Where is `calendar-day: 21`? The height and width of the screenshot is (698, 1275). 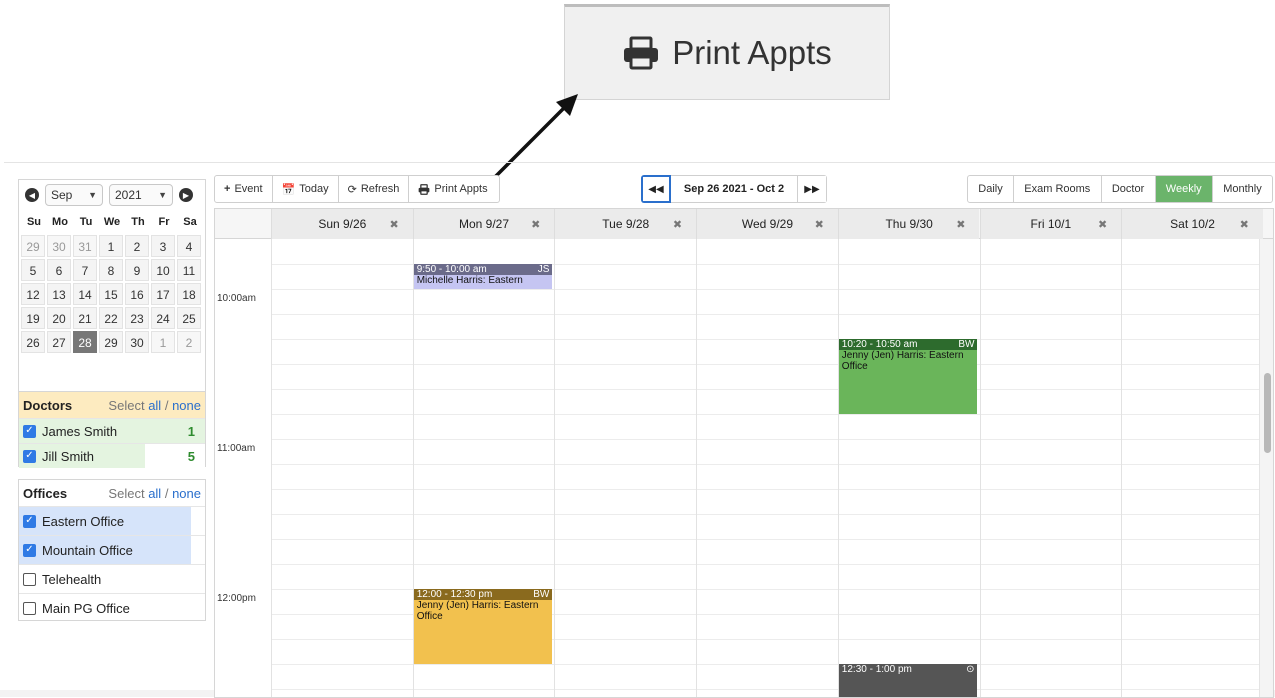 calendar-day: 21 is located at coordinates (85, 318).